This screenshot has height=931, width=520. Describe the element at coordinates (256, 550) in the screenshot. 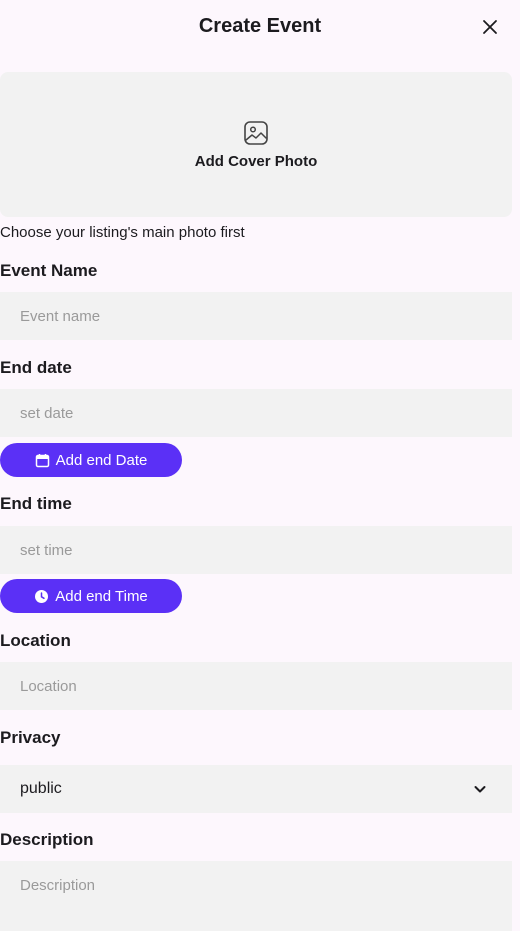

I see `end-time-input` at that location.